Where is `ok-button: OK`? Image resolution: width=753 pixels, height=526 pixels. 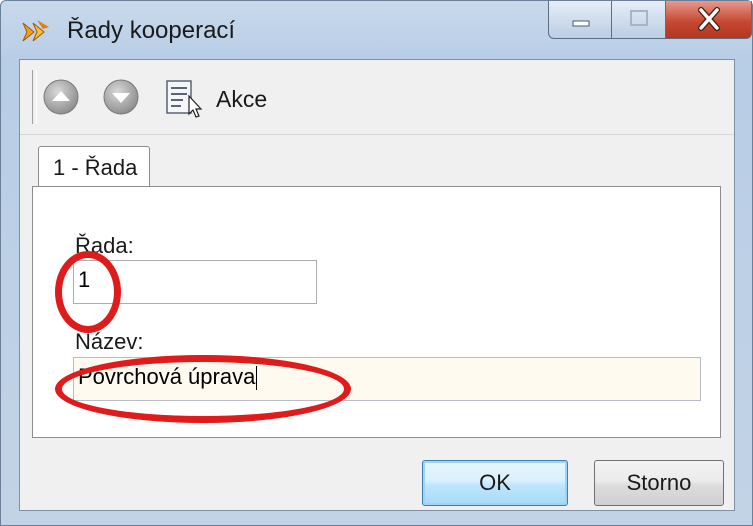
ok-button: OK is located at coordinates (495, 483).